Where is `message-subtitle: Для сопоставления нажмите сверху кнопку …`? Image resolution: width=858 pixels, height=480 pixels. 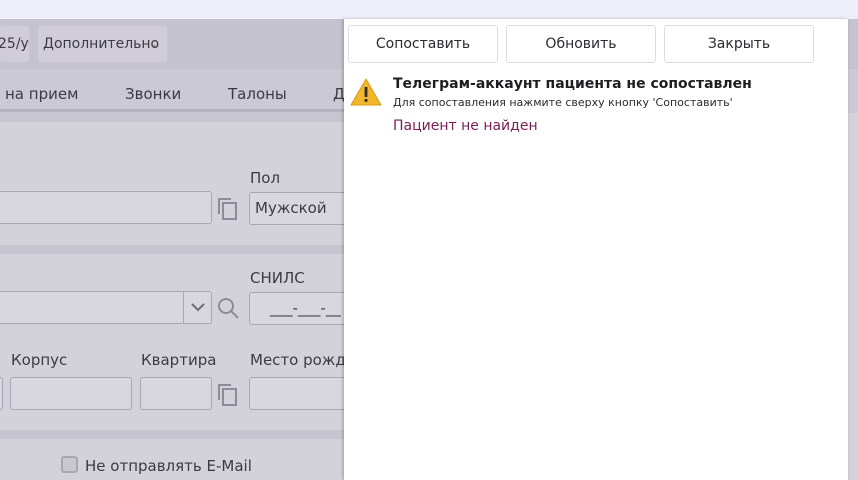
message-subtitle: Для сопоставления нажмите сверху кнопку … is located at coordinates (563, 102).